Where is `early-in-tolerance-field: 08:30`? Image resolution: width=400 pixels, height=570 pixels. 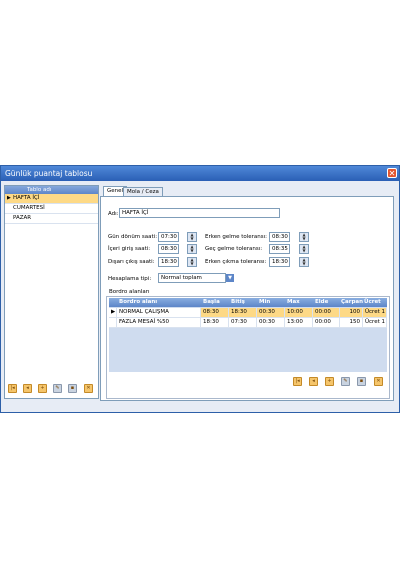
early-in-tolerance-field: 08:30 is located at coordinates (279, 237).